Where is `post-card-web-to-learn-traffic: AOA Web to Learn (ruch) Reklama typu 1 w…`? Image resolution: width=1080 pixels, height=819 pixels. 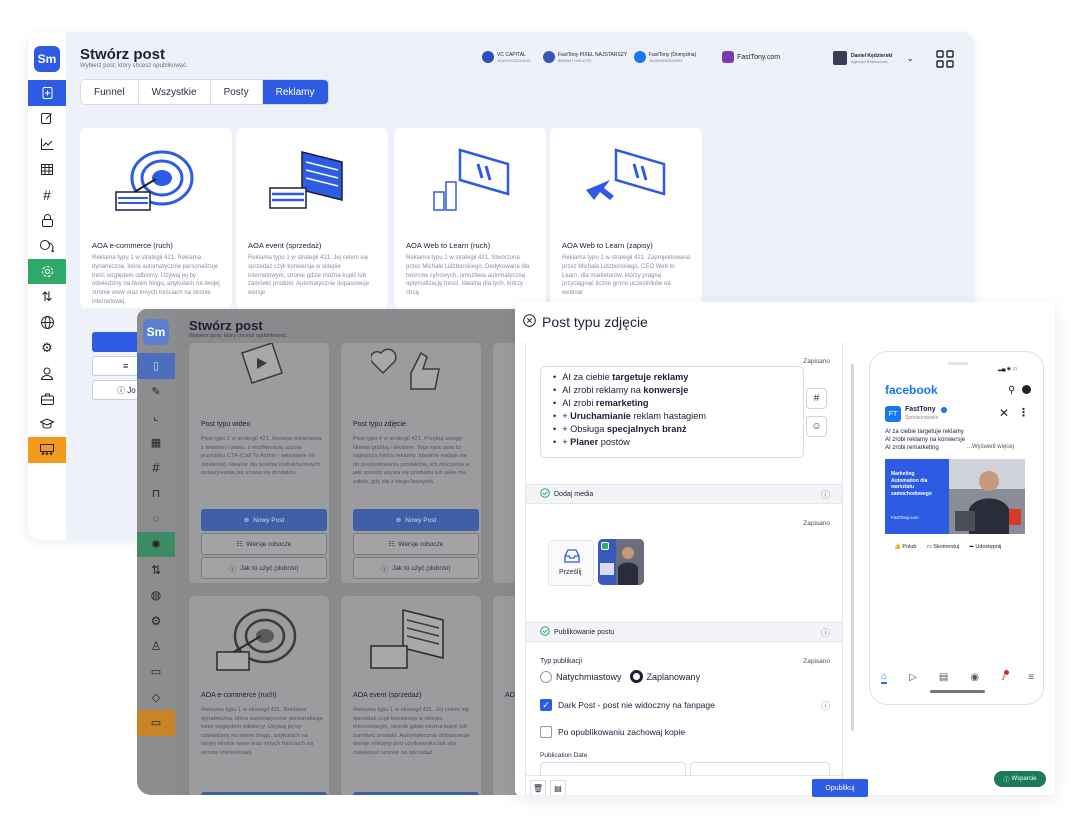 post-card-web-to-learn-traffic: AOA Web to Learn (ruch) Reklama typu 1 w… is located at coordinates (470, 218).